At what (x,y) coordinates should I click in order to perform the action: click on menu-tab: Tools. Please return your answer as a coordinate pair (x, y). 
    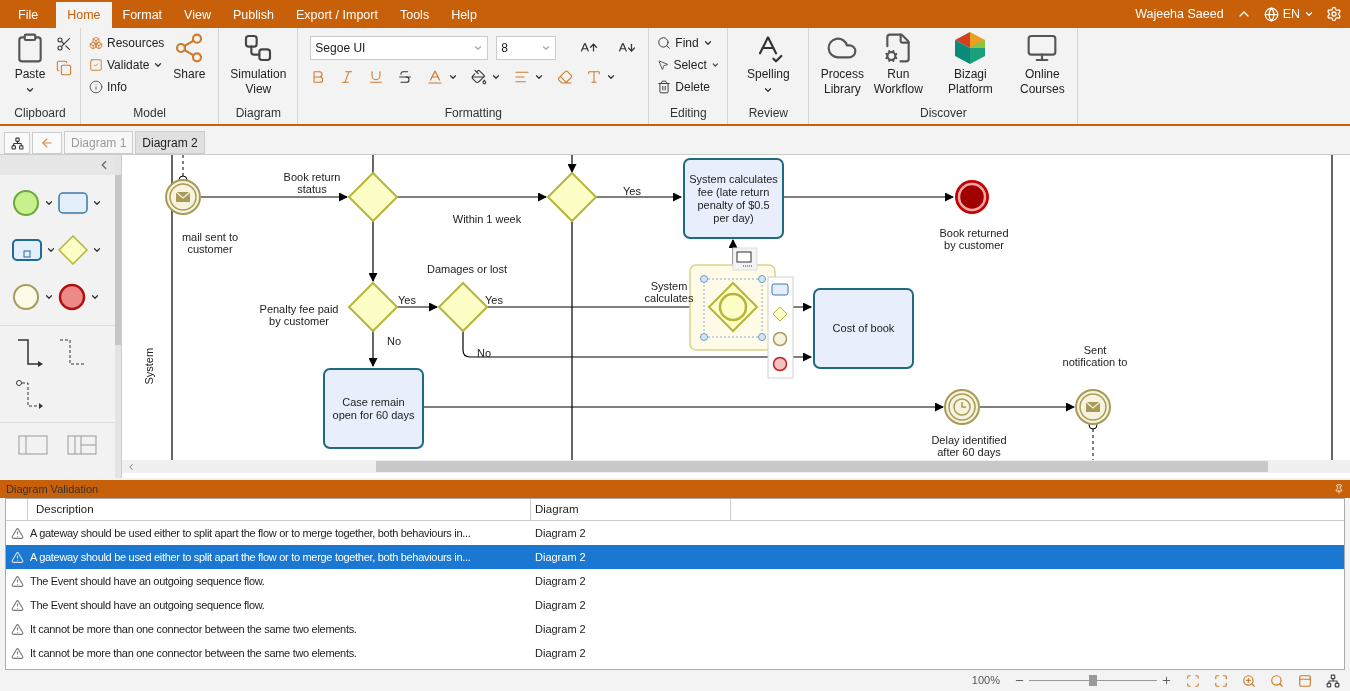
    Looking at the image, I should click on (414, 15).